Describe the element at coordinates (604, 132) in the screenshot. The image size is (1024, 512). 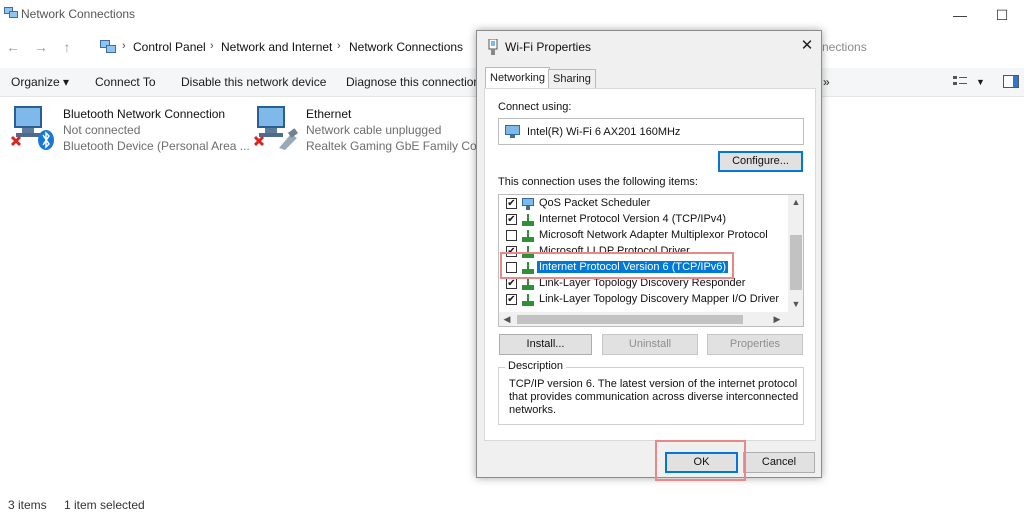
I see `adapter-name: Intel(R) Wi-Fi 6 AX201 160MHz` at that location.